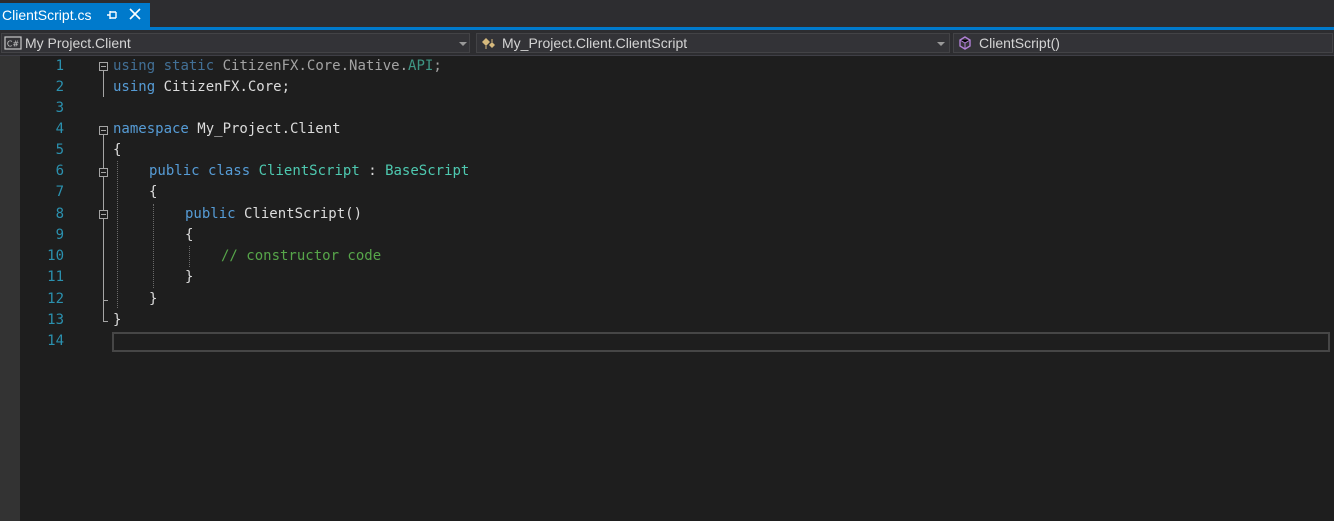  What do you see at coordinates (235, 43) in the screenshot?
I see `project-dropdown: C# My Project.Client` at bounding box center [235, 43].